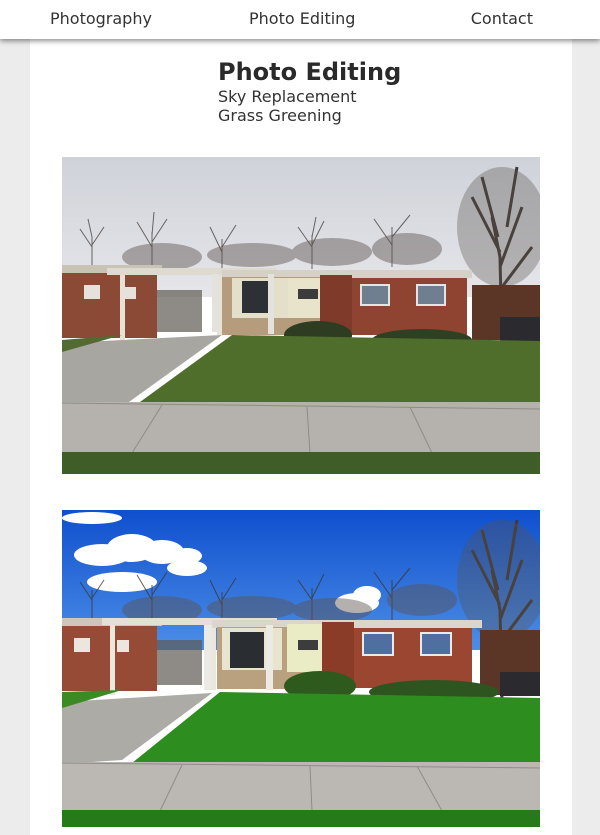  Describe the element at coordinates (310, 72) in the screenshot. I see `page-title: Photo Editing` at that location.